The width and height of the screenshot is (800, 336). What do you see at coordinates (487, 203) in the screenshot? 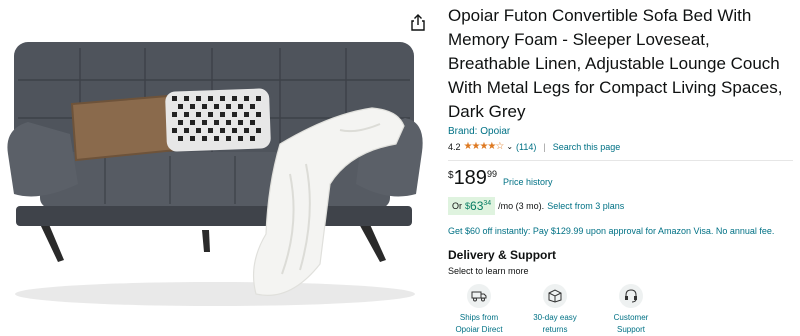
I see `monthly-fraction: 34` at bounding box center [487, 203].